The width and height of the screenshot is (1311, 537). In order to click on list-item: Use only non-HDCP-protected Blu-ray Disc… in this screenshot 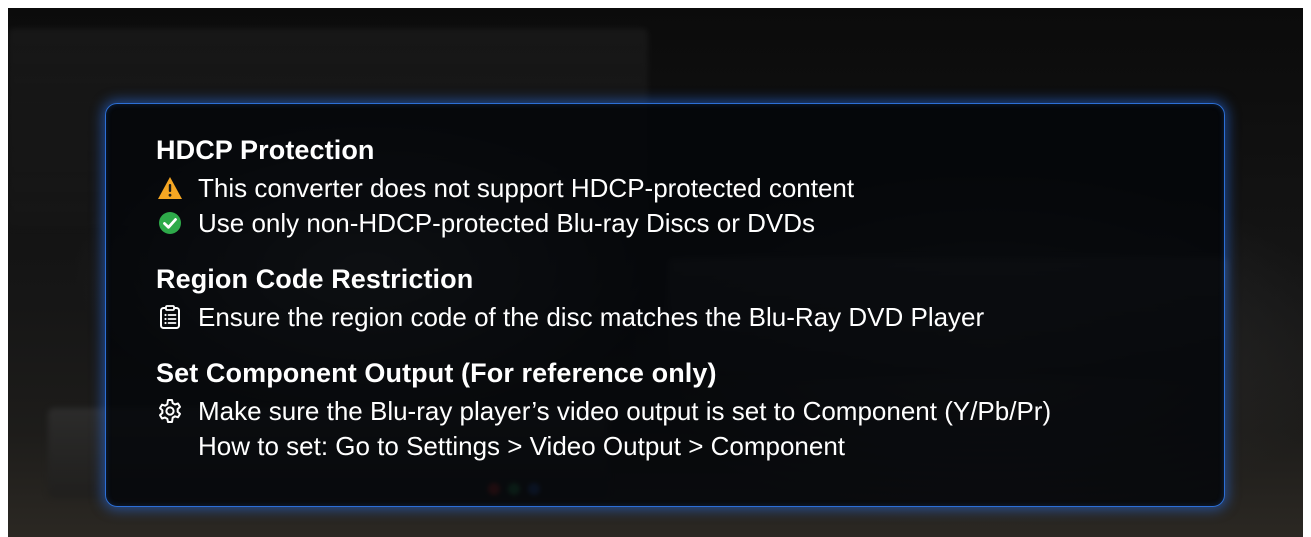, I will do `click(690, 222)`.